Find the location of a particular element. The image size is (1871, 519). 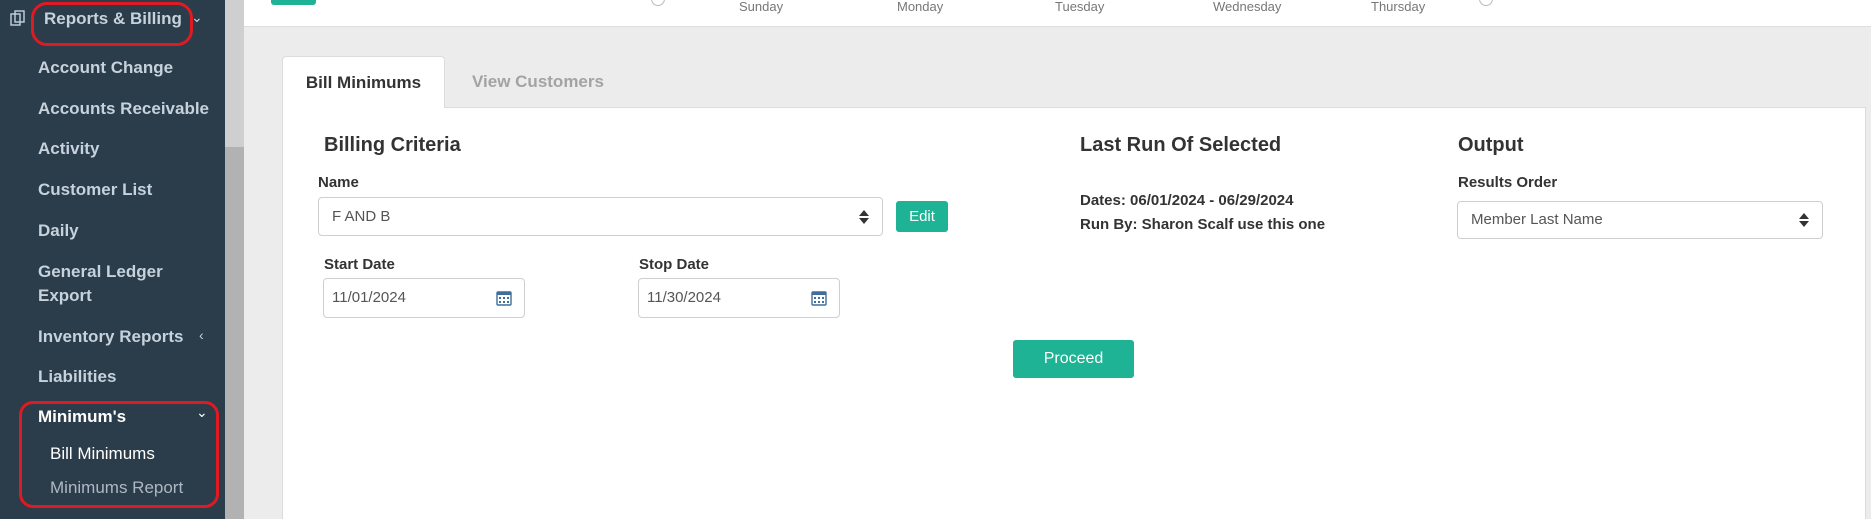

day-label-tuesday: Tuesday is located at coordinates (1080, 7).